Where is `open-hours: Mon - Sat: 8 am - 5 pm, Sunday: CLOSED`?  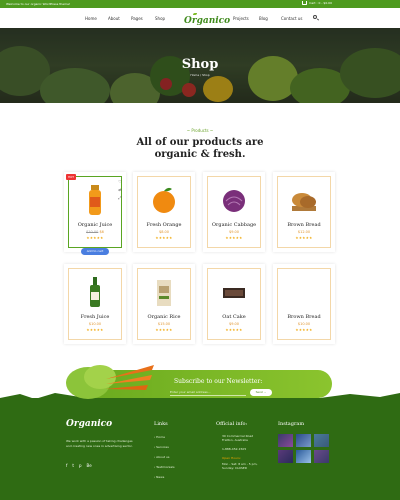 open-hours: Mon - Sat: 8 am - 5 pm, Sunday: CLOSED is located at coordinates (240, 466).